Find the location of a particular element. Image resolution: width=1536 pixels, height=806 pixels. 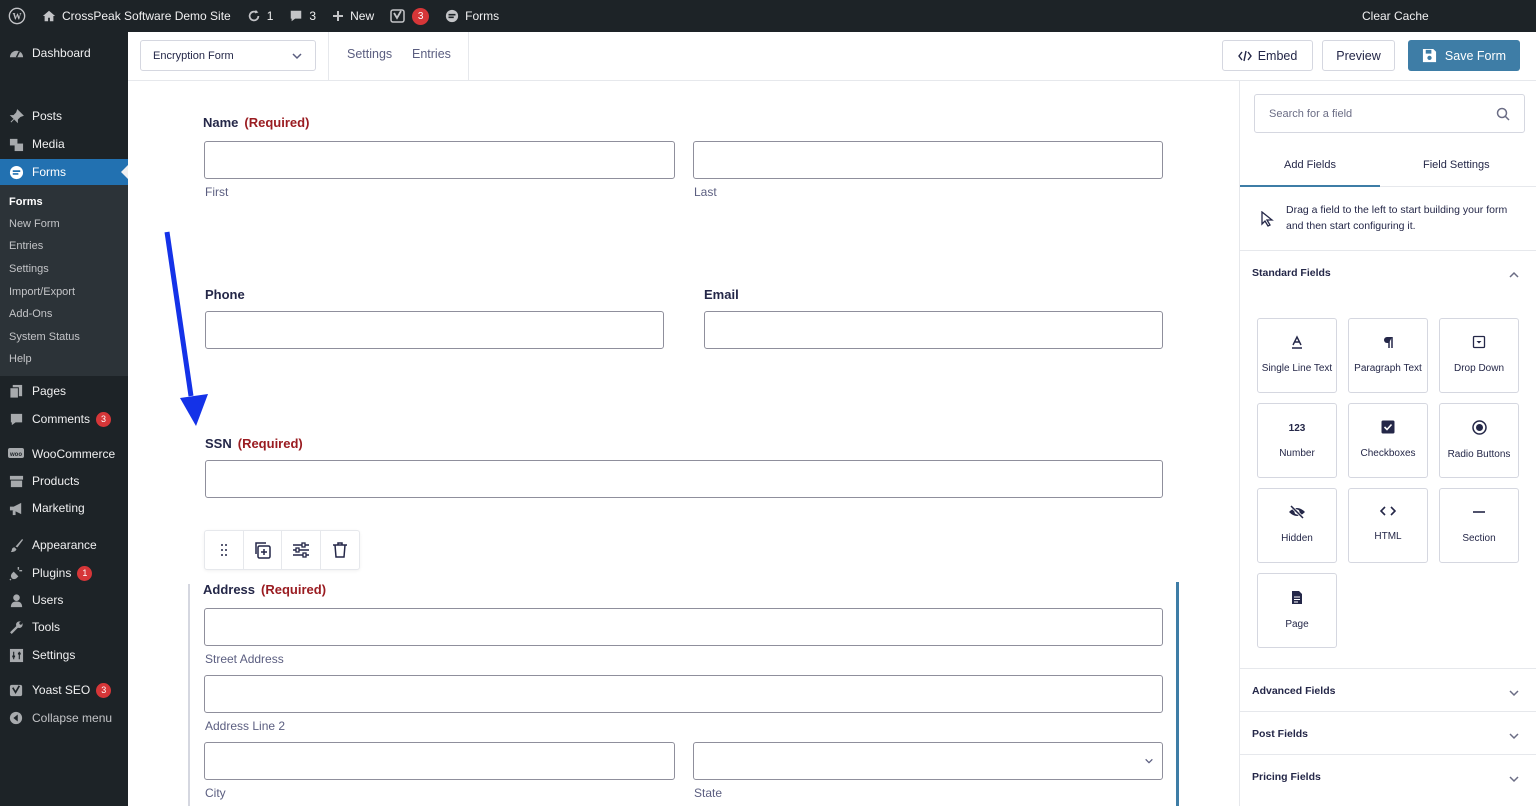

menu-products-label: Products is located at coordinates (56, 481).